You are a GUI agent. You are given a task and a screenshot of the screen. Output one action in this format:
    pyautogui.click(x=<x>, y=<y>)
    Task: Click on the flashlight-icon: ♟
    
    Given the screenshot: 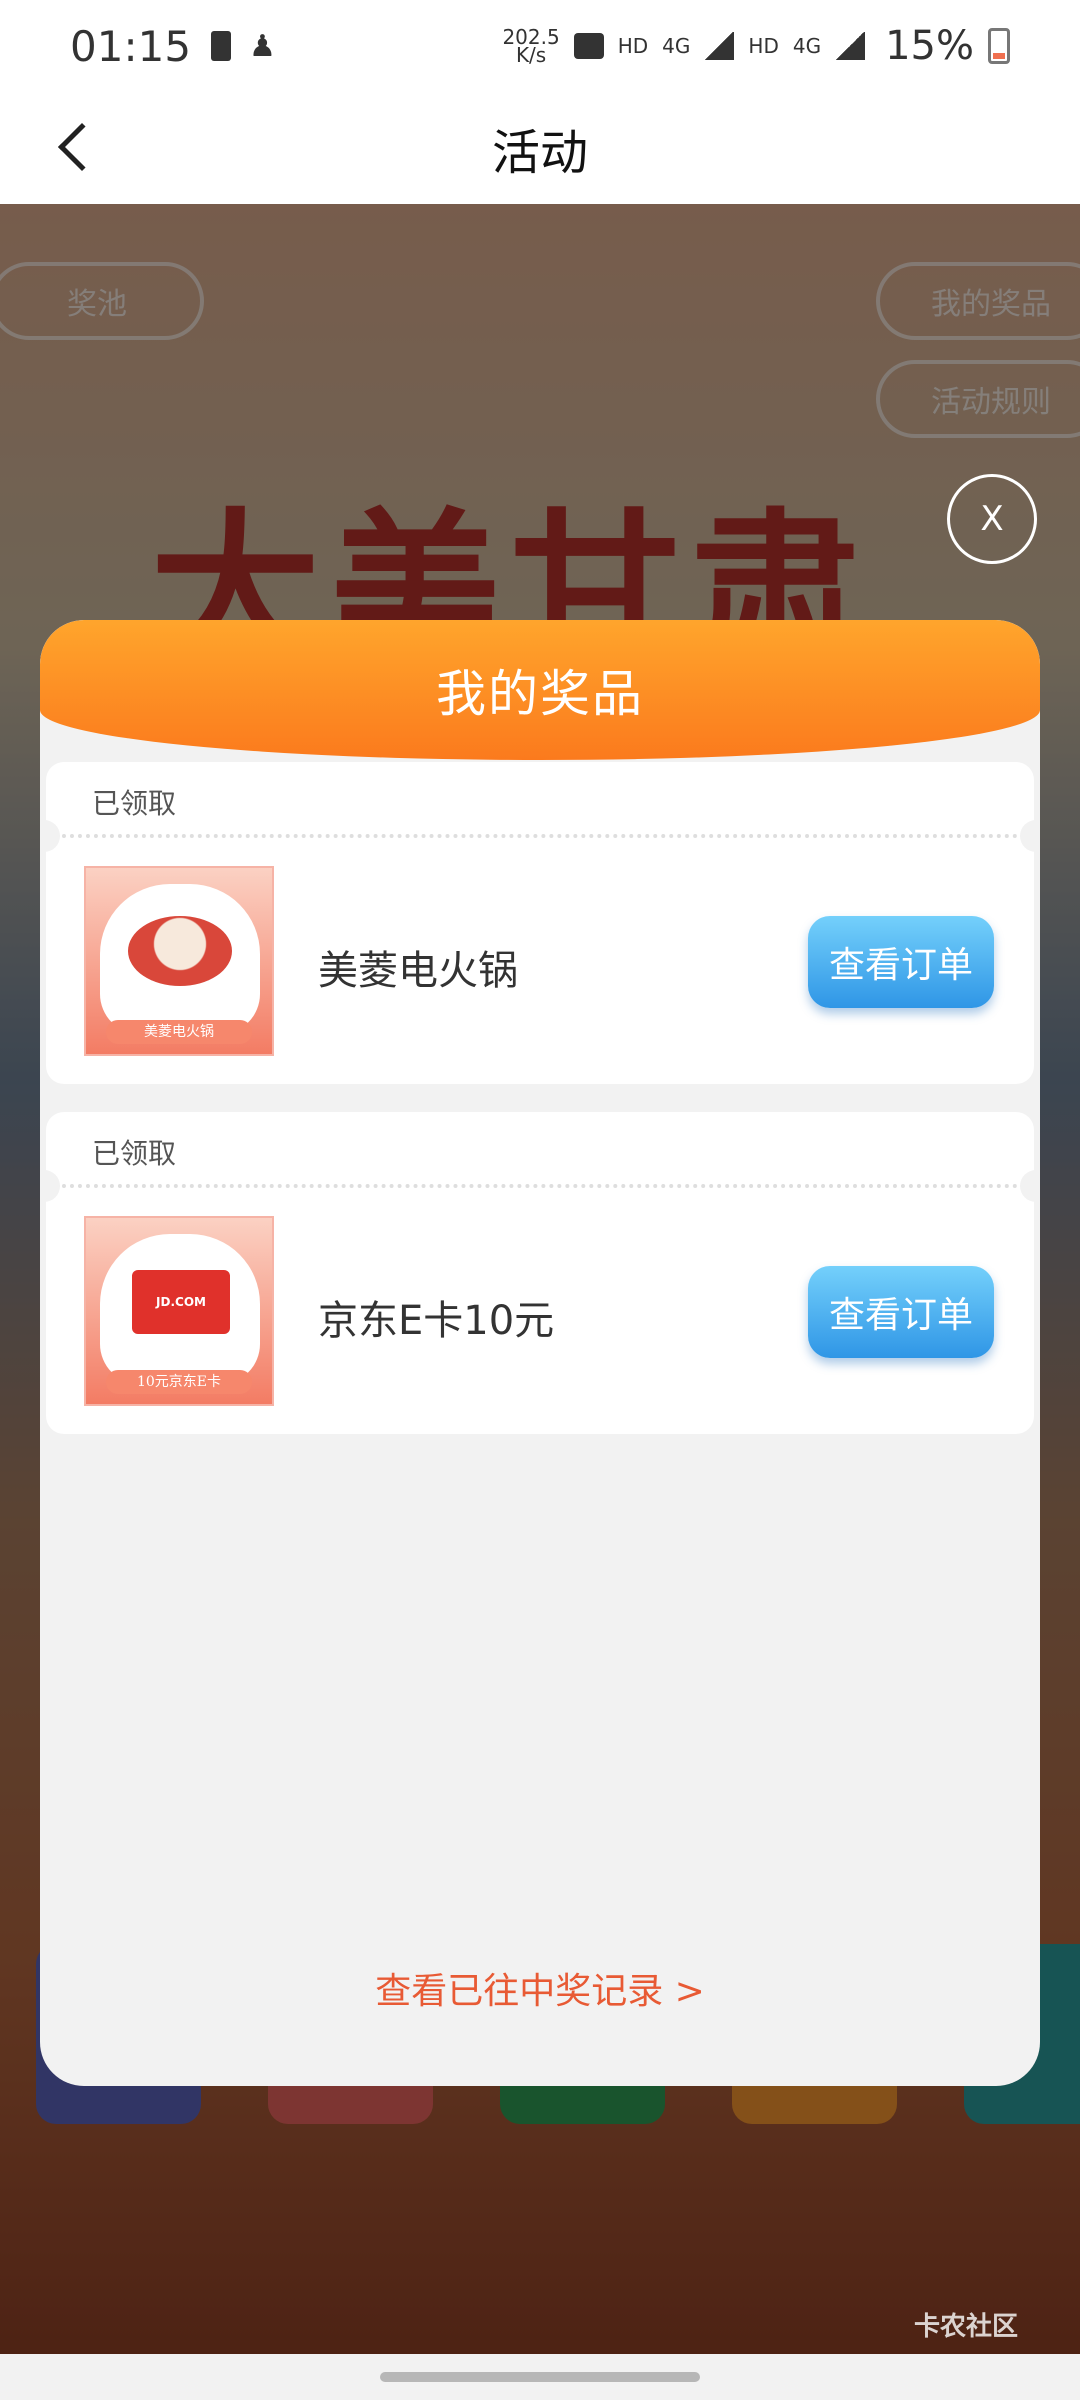 What is the action you would take?
    pyautogui.click(x=262, y=46)
    